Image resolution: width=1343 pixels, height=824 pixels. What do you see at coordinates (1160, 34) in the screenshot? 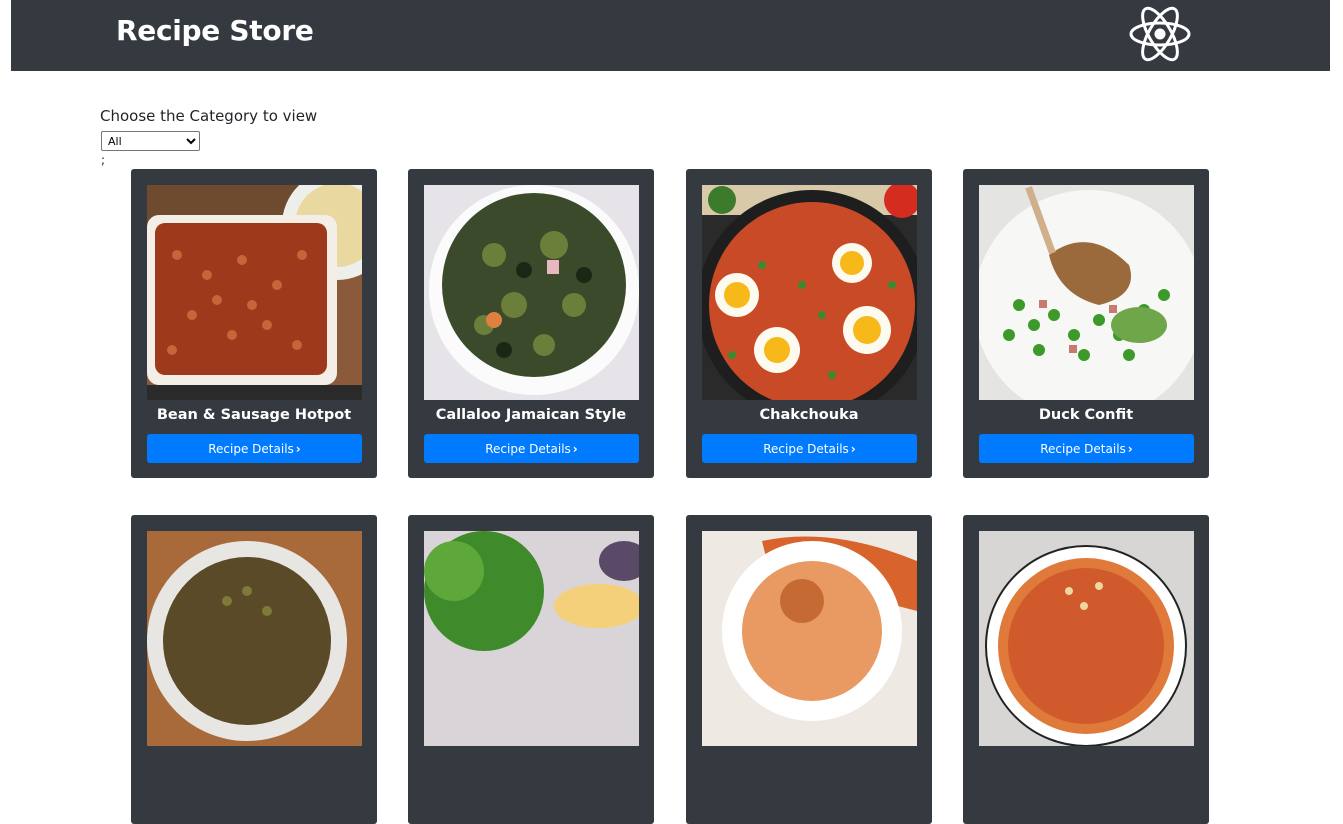
I see `react-atom-icon` at bounding box center [1160, 34].